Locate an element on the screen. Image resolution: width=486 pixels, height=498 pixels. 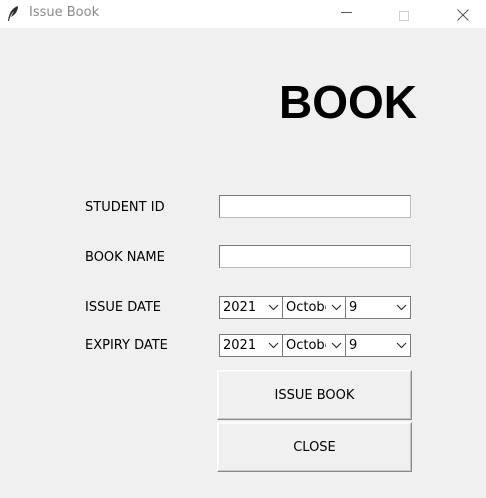
close-window-button is located at coordinates (463, 14).